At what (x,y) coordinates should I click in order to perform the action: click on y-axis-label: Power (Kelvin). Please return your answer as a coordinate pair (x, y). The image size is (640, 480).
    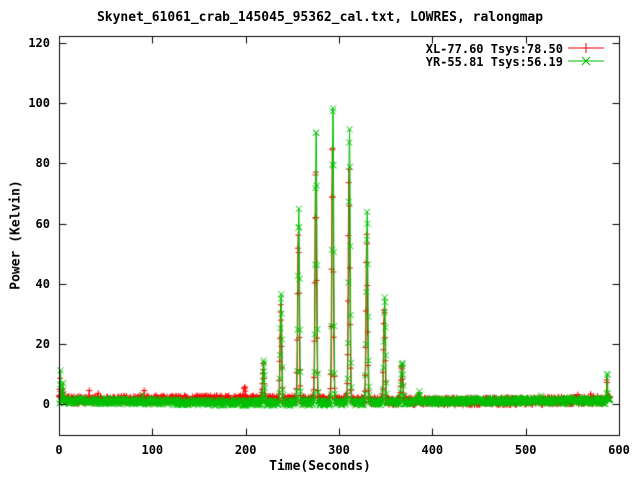
    Looking at the image, I should click on (16, 235).